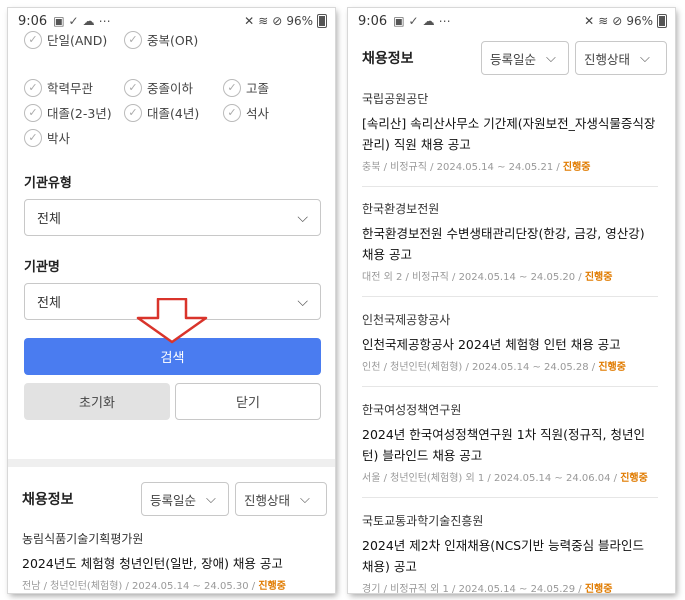  I want to click on agency-name-label: 기관명, so click(42, 267).